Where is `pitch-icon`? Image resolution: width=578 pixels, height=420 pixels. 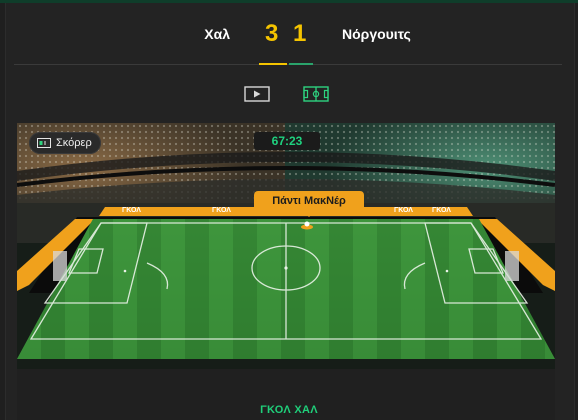
pitch-icon is located at coordinates (316, 94).